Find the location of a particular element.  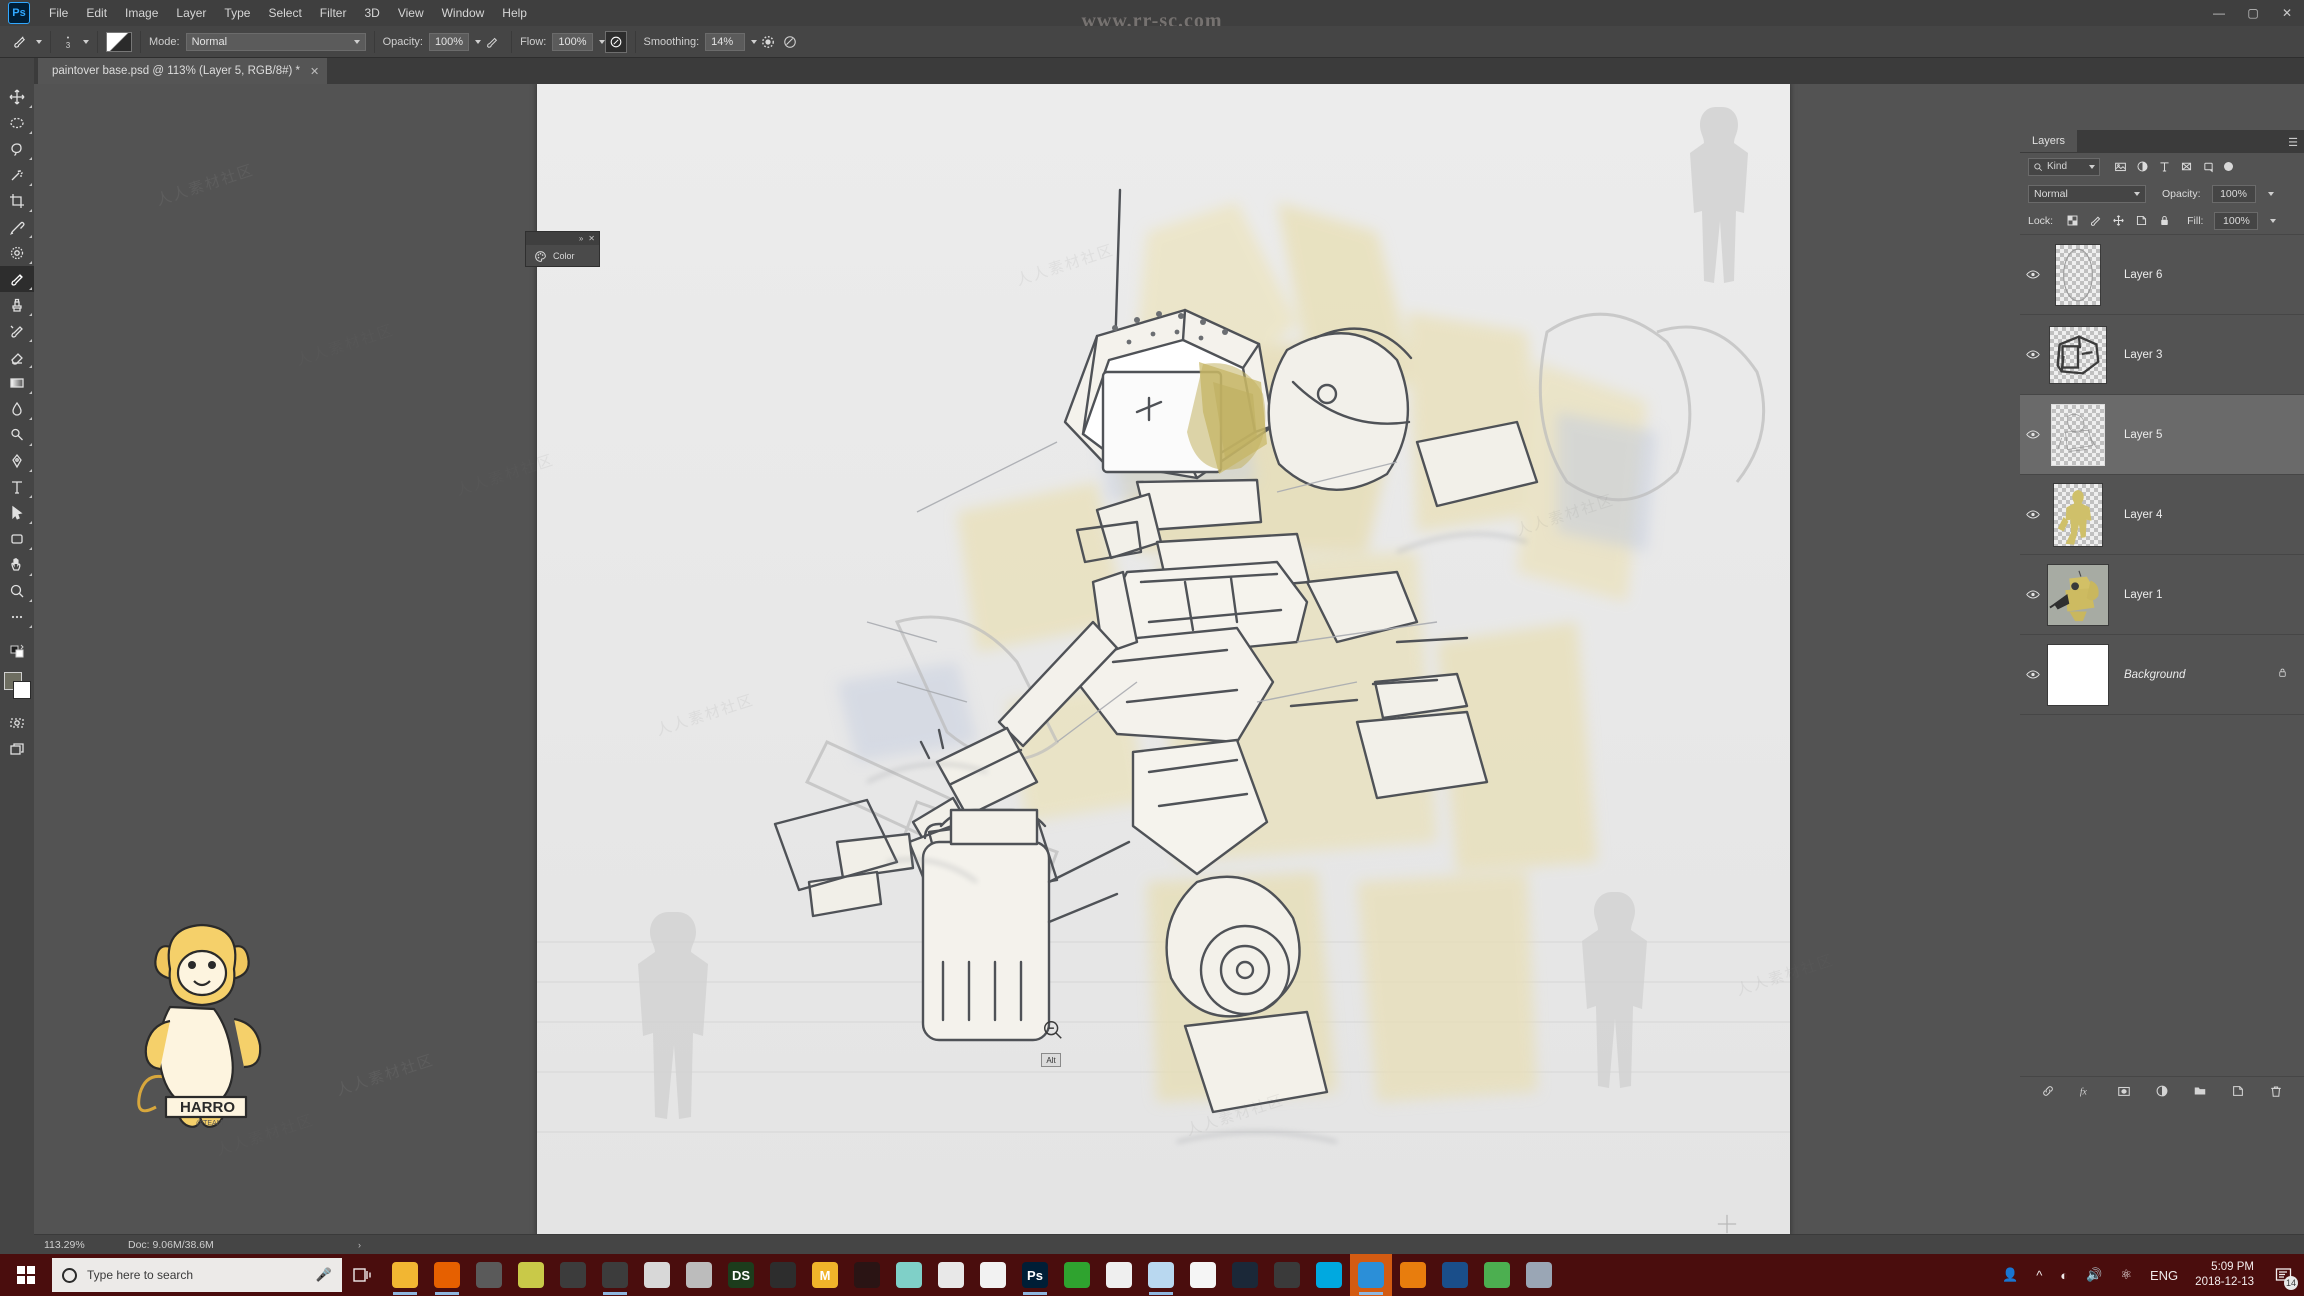

new-group-button is located at coordinates (2200, 1091).